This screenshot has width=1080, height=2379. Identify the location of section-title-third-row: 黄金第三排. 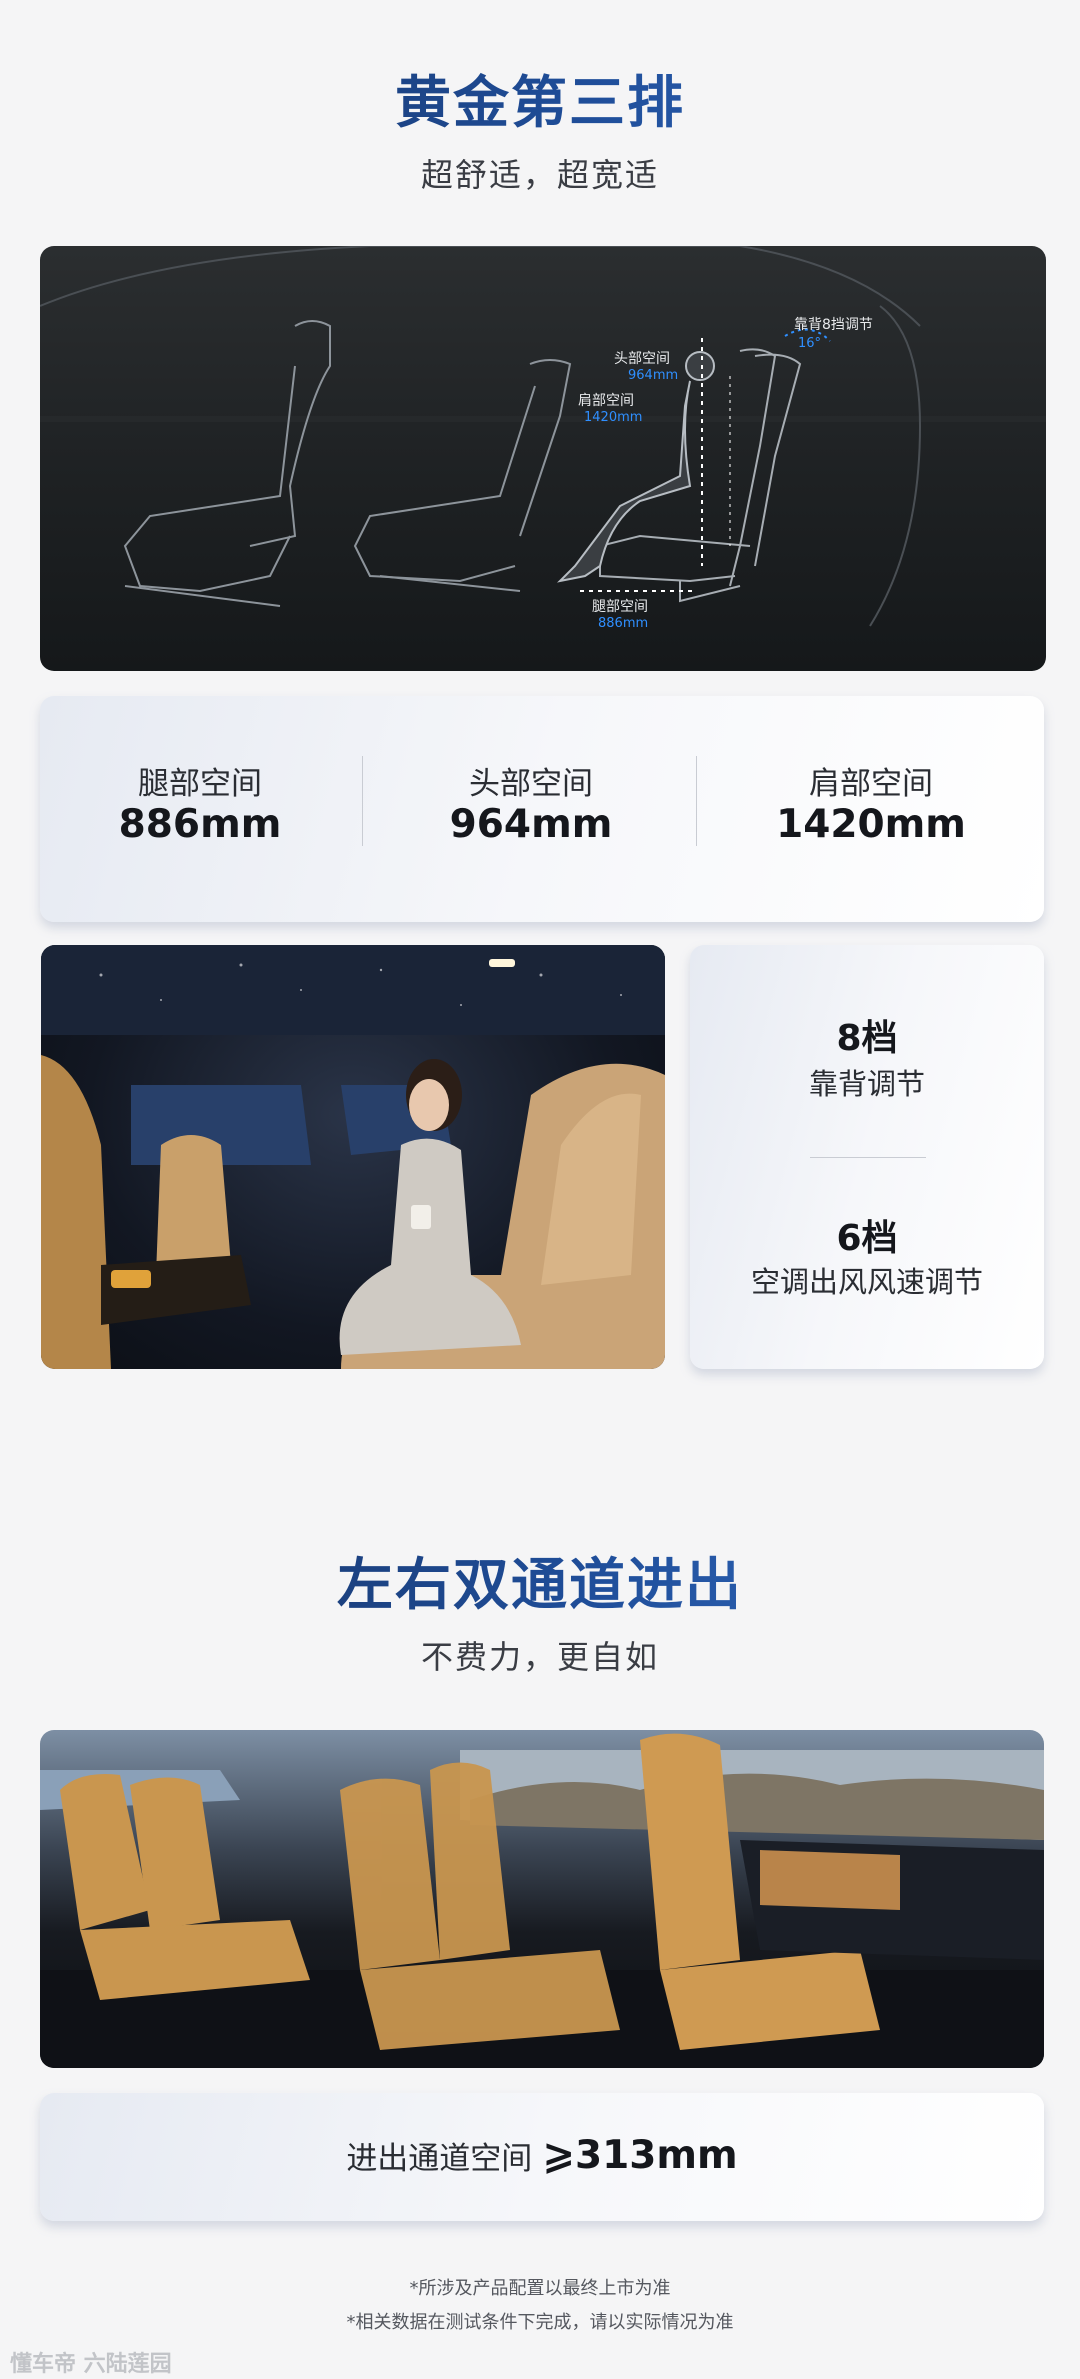
(540, 98).